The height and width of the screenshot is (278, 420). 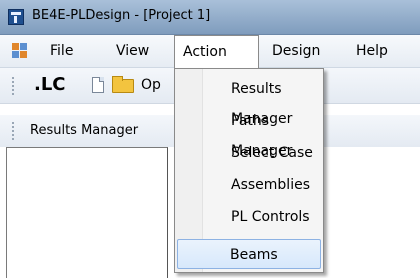 What do you see at coordinates (216, 52) in the screenshot?
I see `menu-action: Action` at bounding box center [216, 52].